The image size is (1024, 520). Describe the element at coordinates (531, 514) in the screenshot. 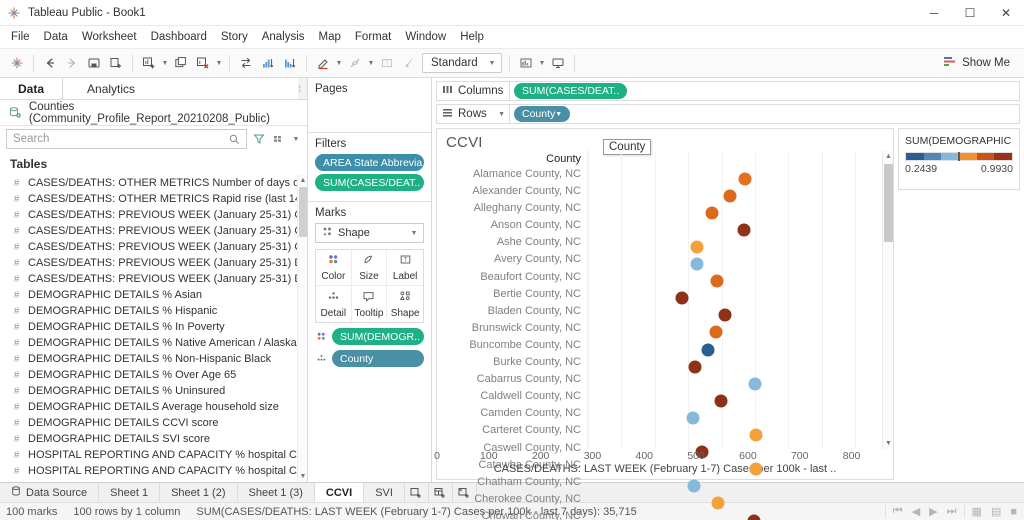

I see `row-header-label: Chowan County, NC` at that location.